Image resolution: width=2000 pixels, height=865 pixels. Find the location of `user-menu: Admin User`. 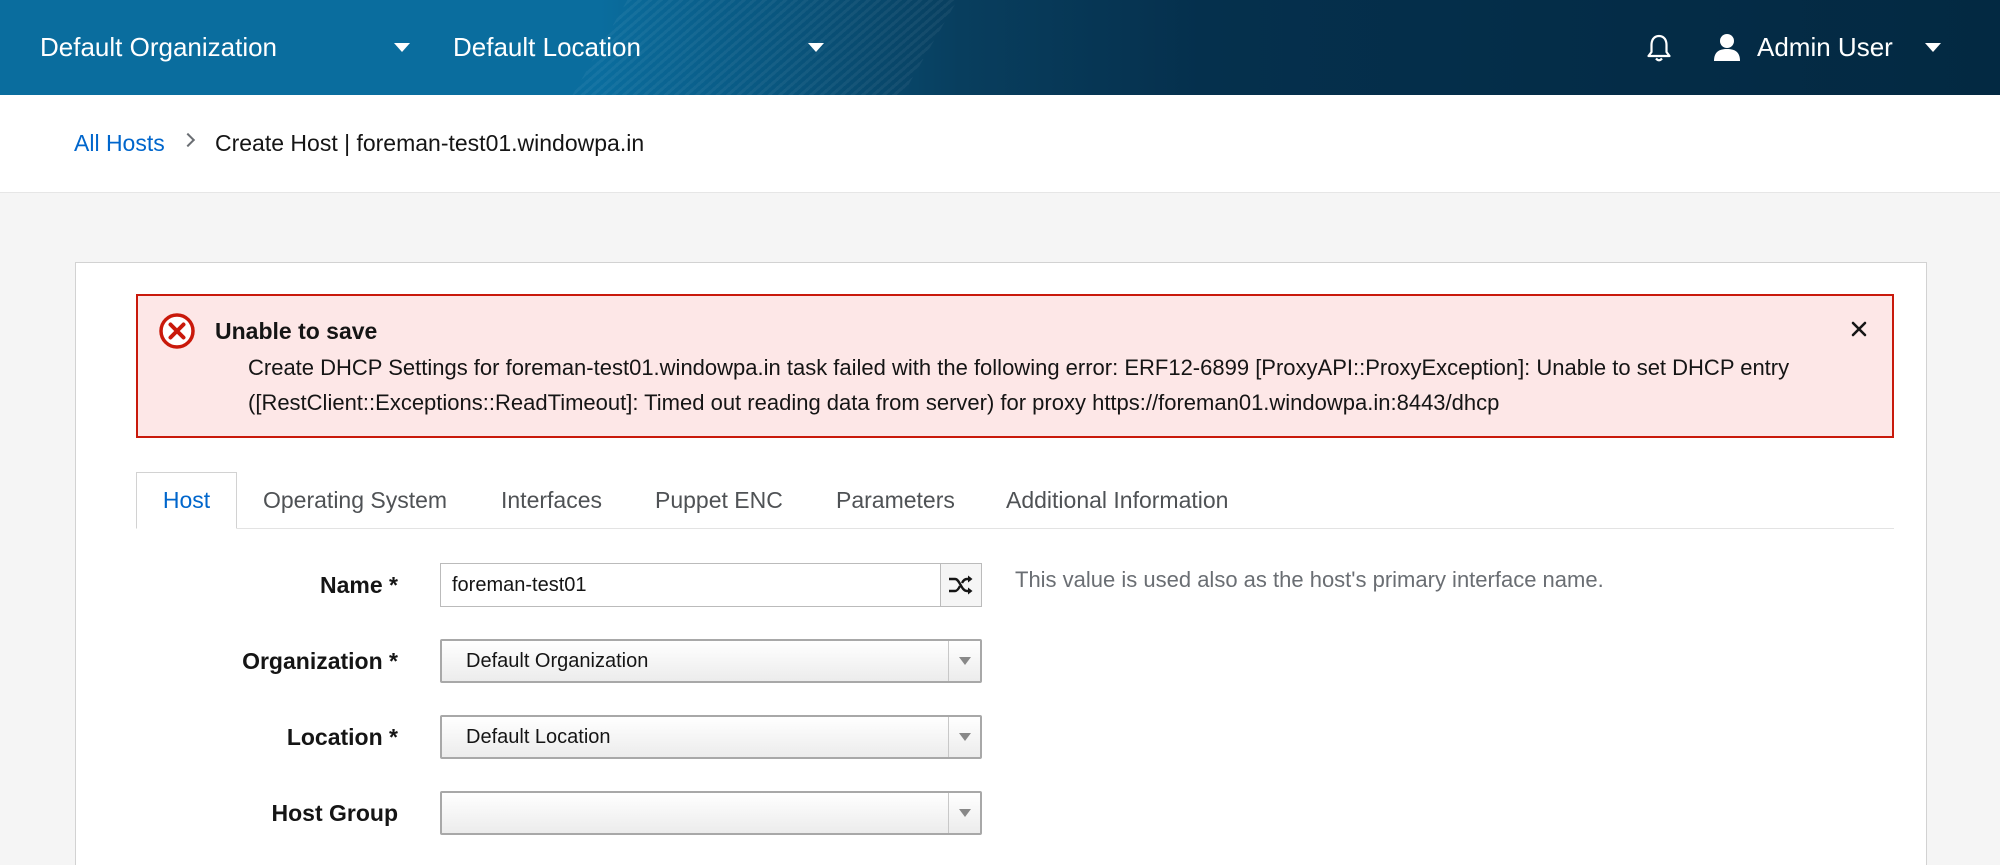

user-menu: Admin User is located at coordinates (1852, 47).